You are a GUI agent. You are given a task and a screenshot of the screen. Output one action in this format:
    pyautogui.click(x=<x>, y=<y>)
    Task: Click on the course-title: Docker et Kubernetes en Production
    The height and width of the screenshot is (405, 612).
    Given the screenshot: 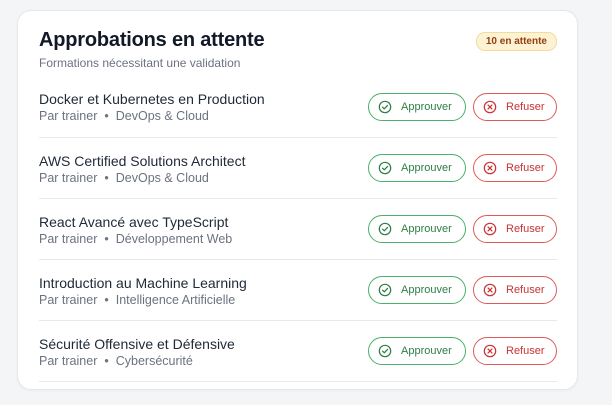 What is the action you would take?
    pyautogui.click(x=152, y=99)
    